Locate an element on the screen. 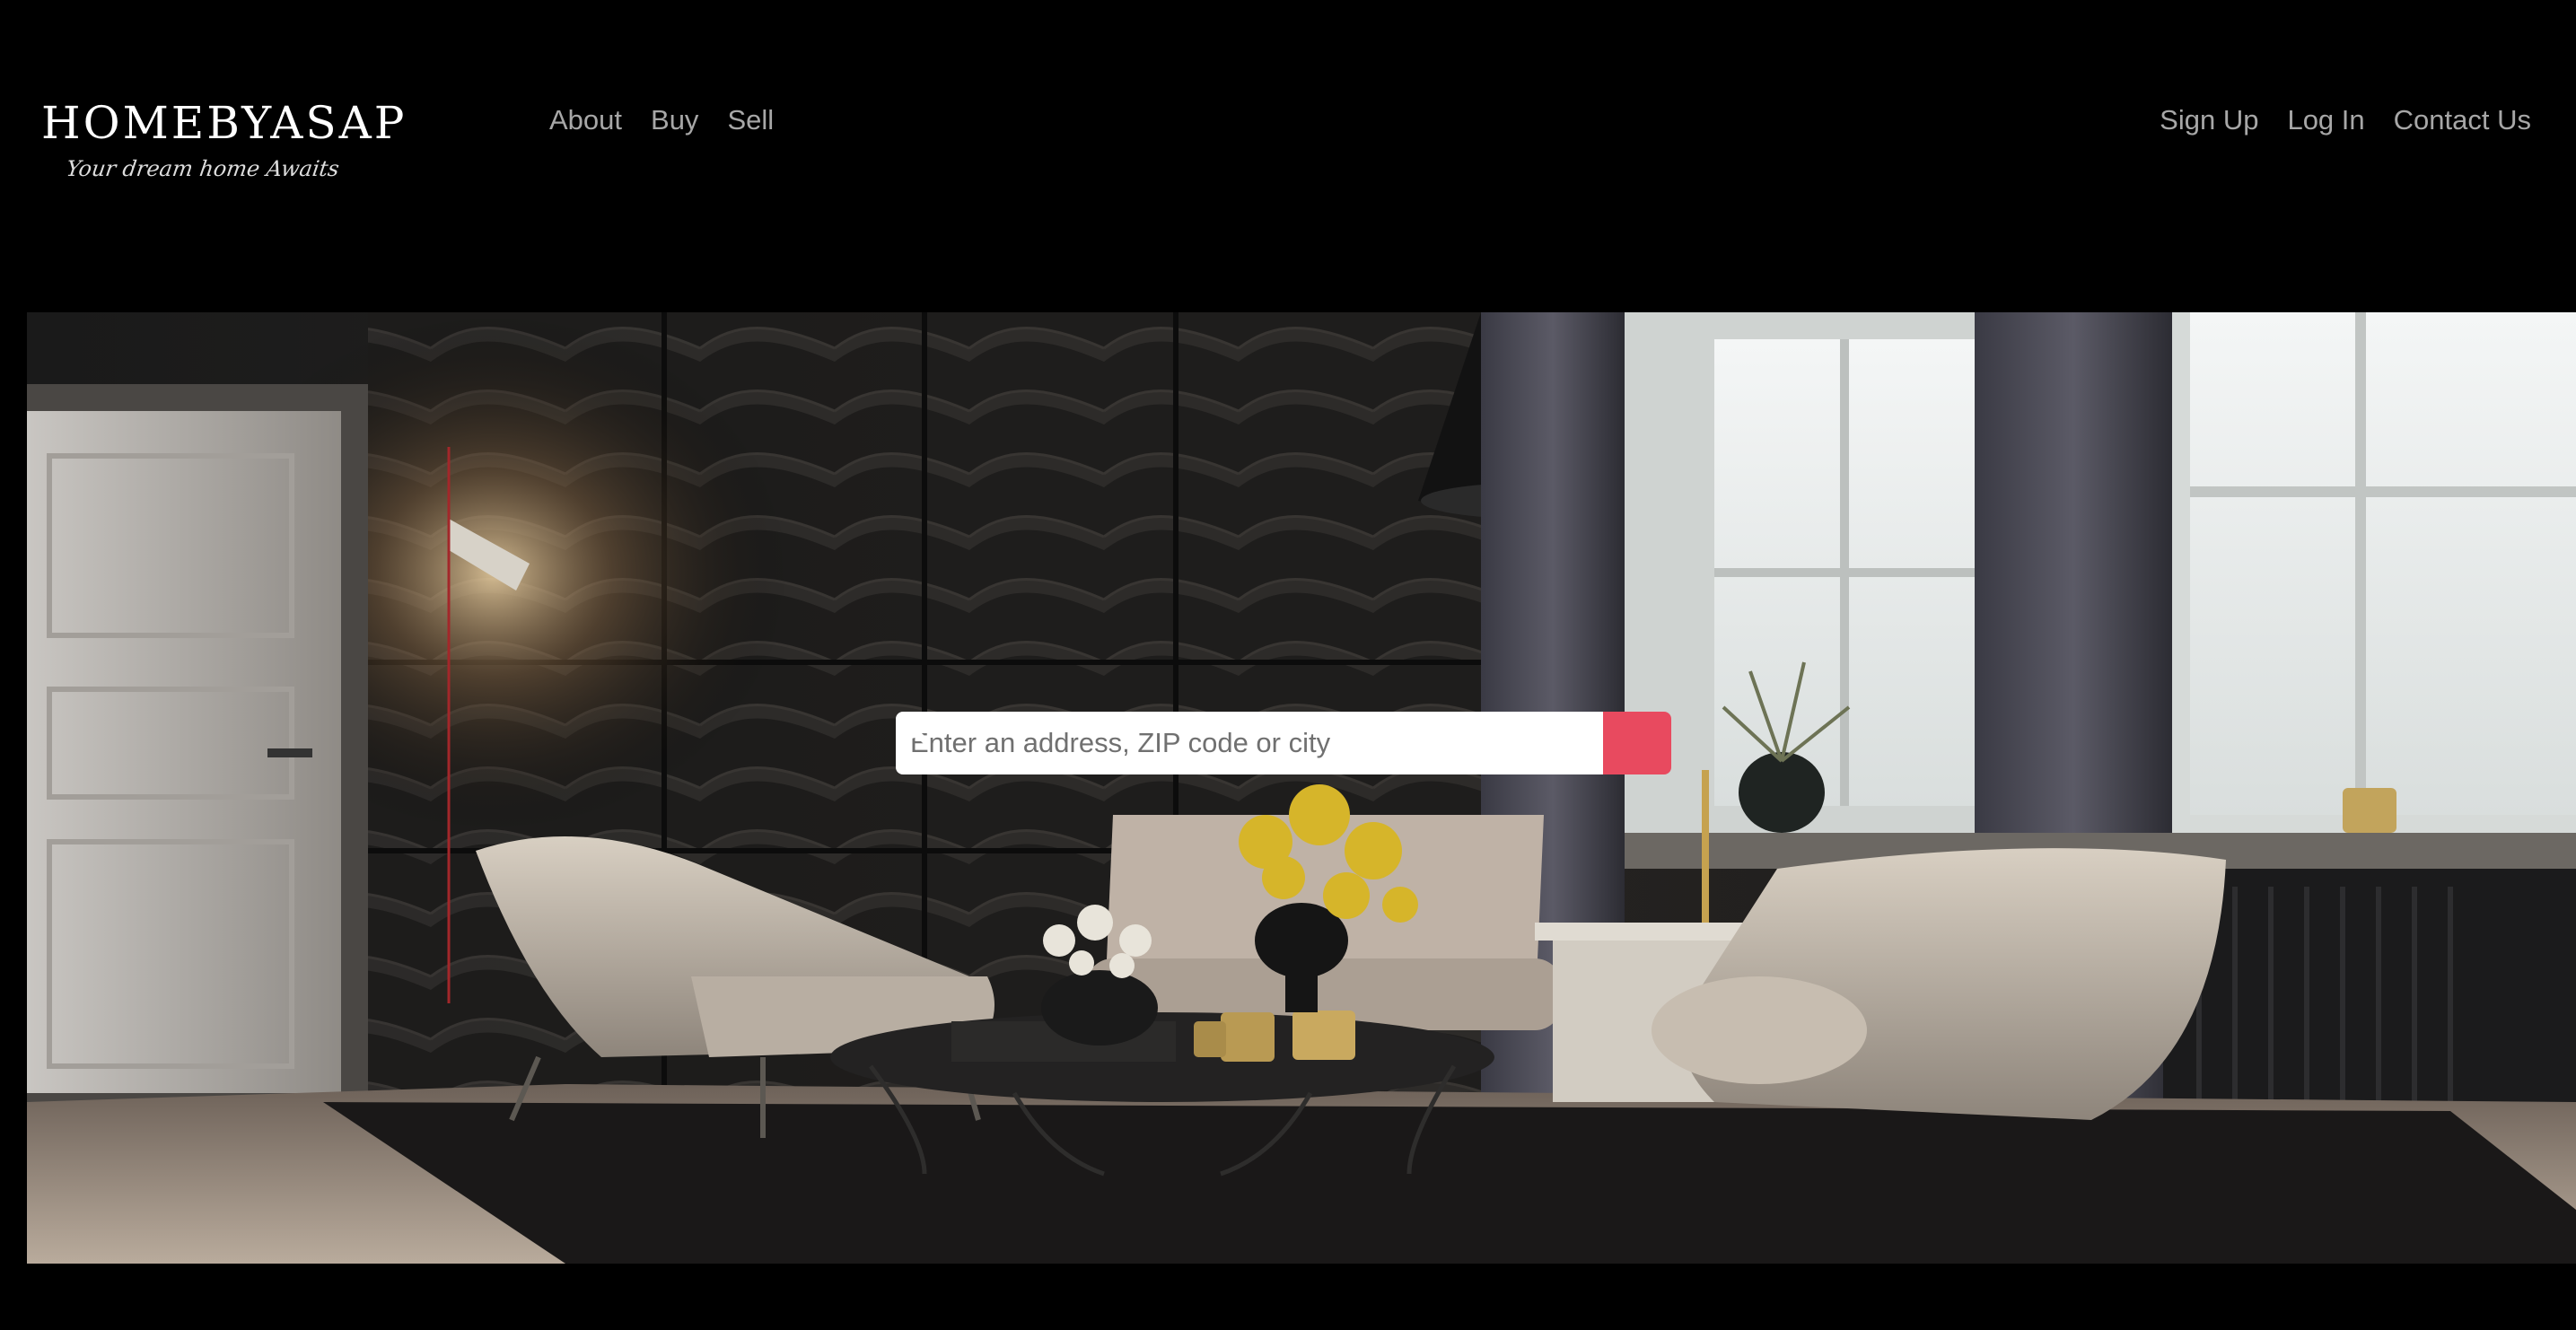  search-button is located at coordinates (1284, 743).